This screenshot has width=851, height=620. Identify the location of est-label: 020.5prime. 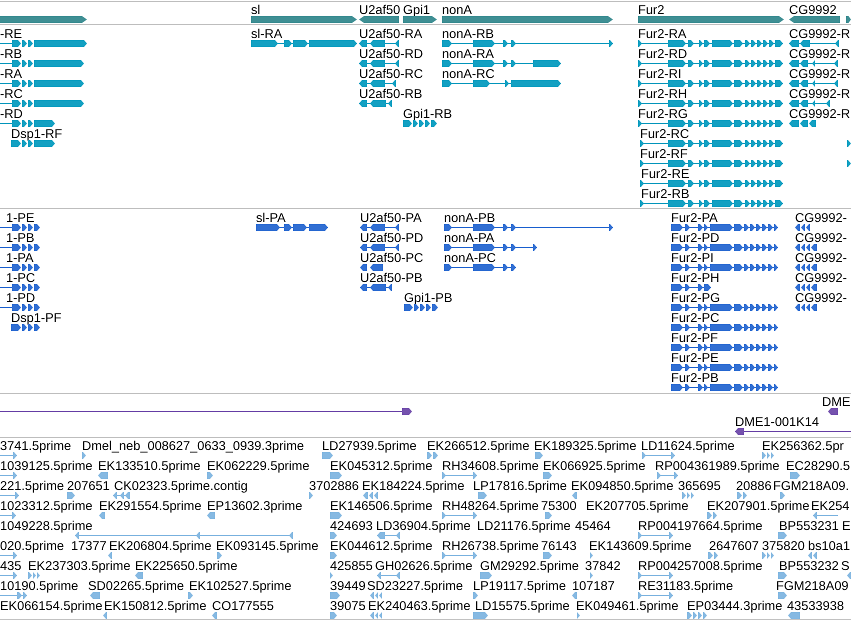
(32, 545).